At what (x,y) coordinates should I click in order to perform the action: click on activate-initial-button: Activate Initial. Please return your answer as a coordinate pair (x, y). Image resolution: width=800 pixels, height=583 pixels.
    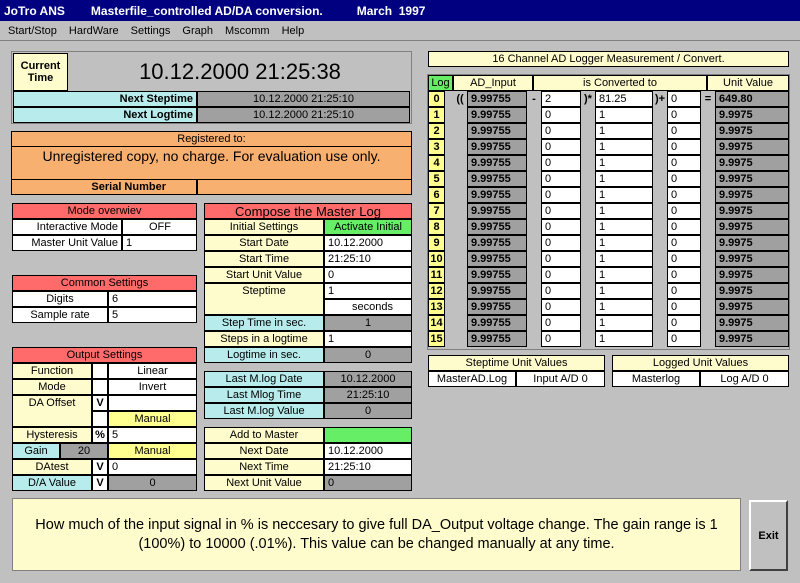
    Looking at the image, I should click on (368, 227).